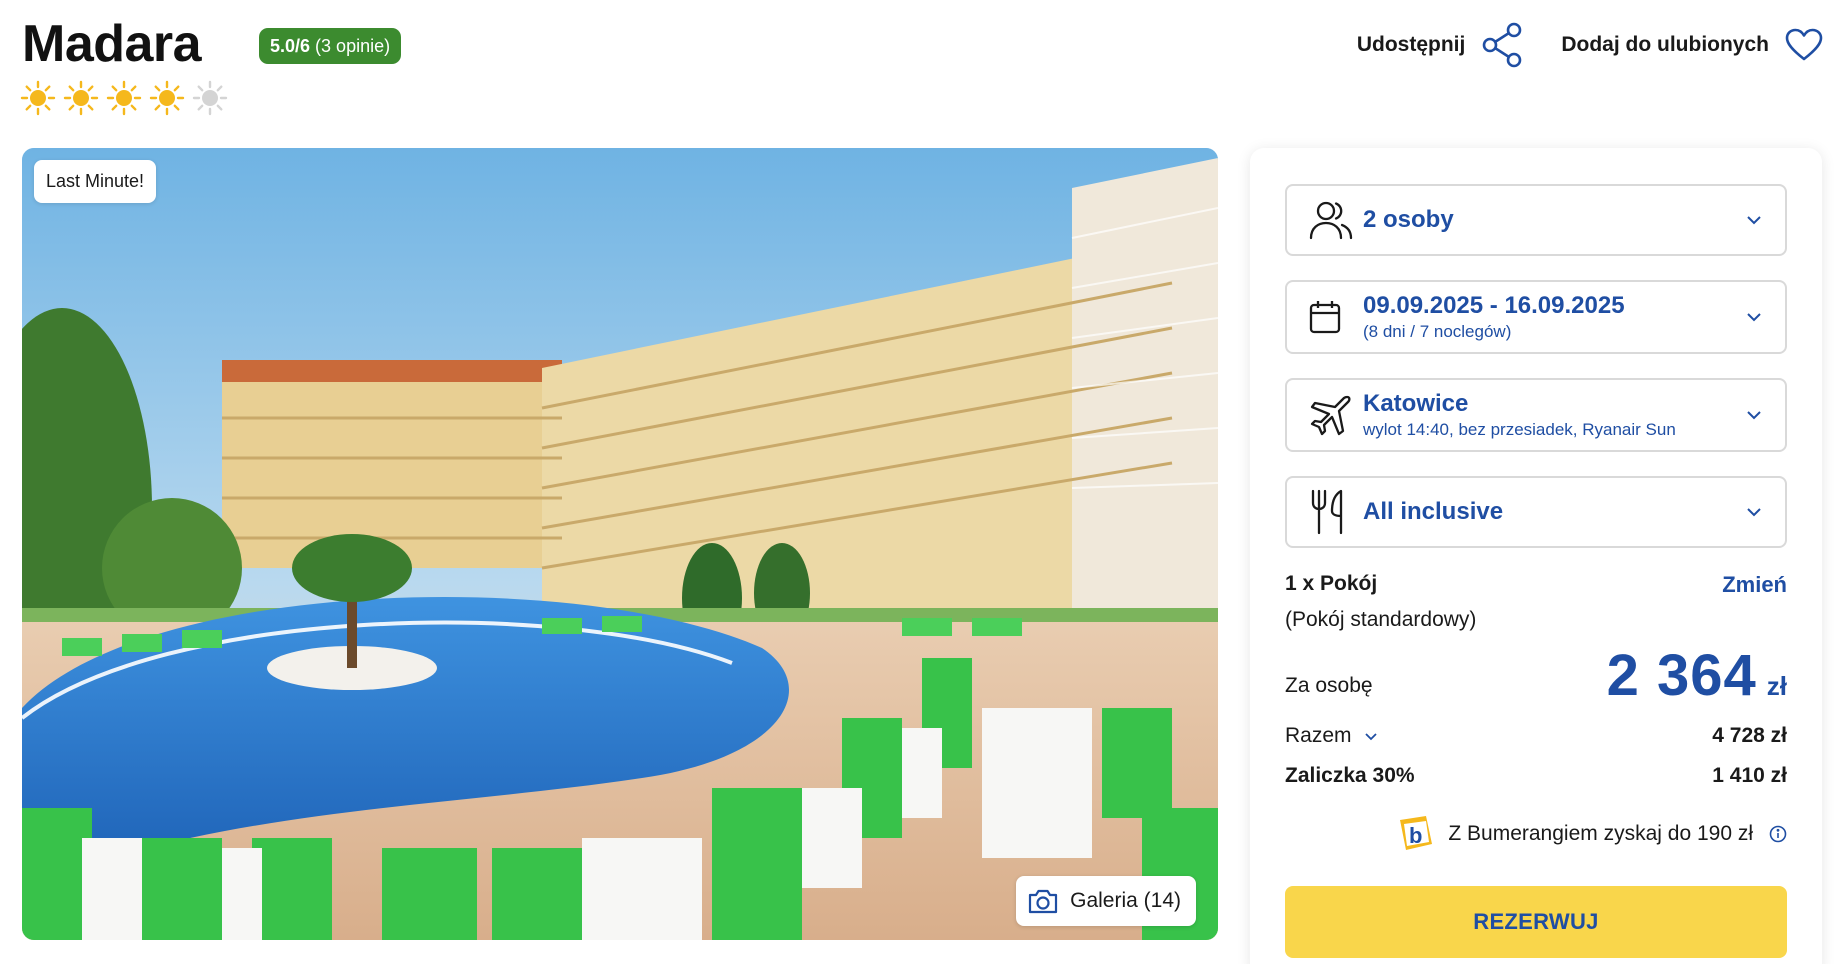  I want to click on cutlery-icon, so click(1329, 512).